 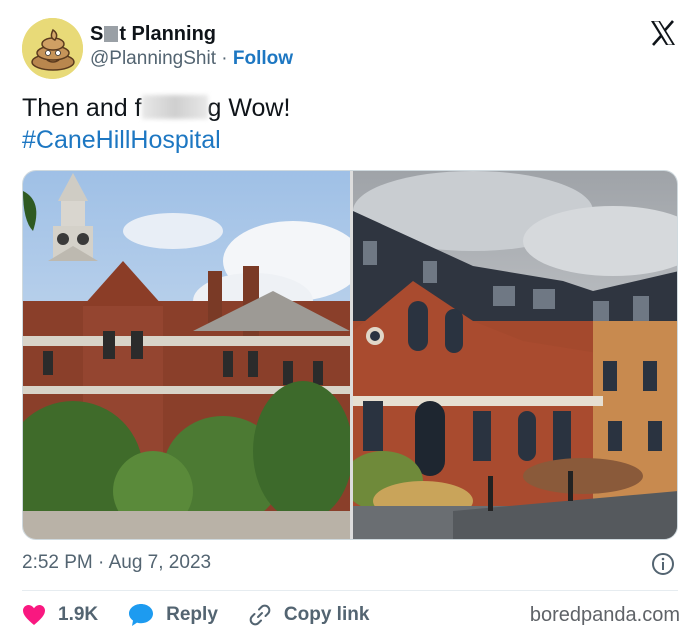 What do you see at coordinates (663, 33) in the screenshot?
I see `x-logo-icon` at bounding box center [663, 33].